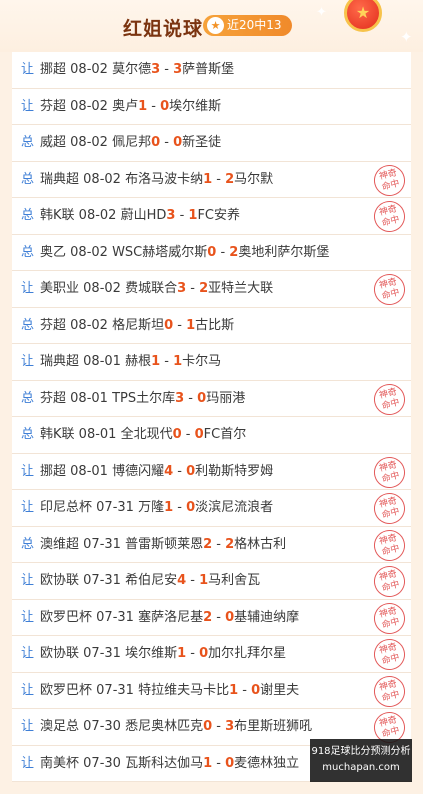 The image size is (423, 794). I want to click on match-info: 芬超 08-02 格尼斯坦0 - 1古比斯, so click(137, 326).